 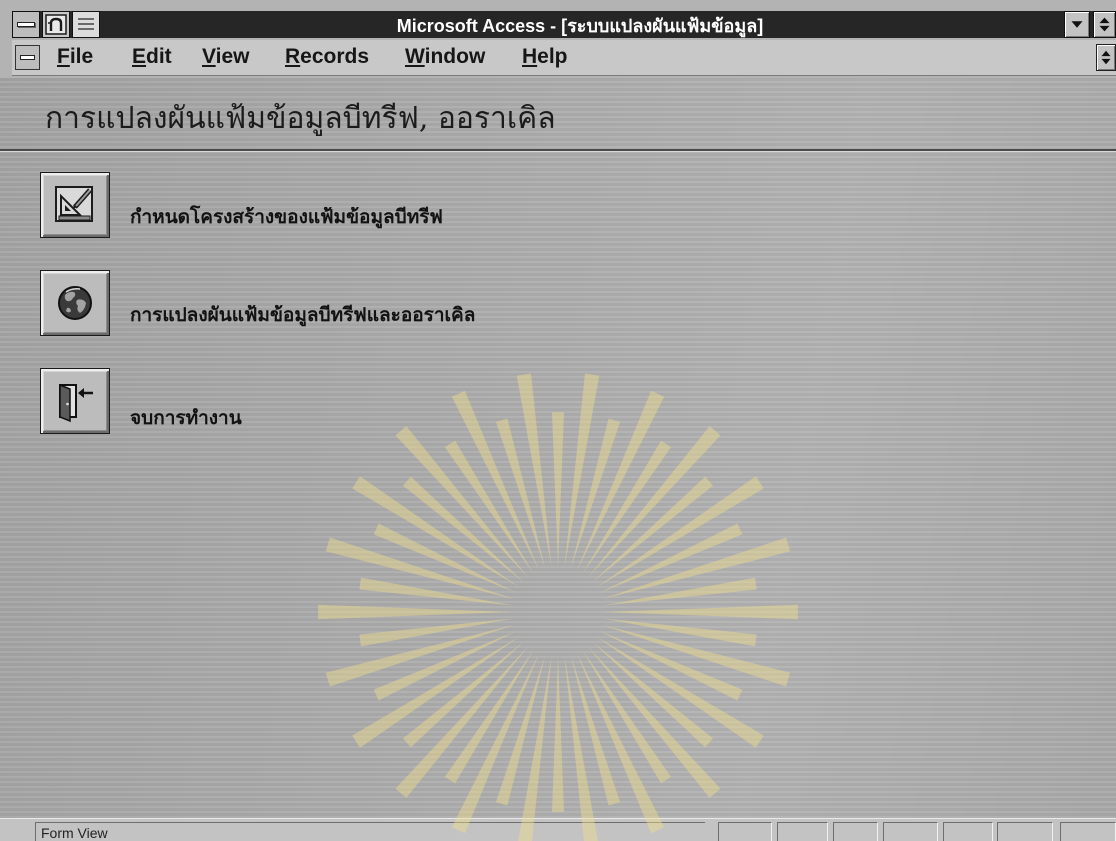 I want to click on minimize-button, so click(x=1077, y=24).